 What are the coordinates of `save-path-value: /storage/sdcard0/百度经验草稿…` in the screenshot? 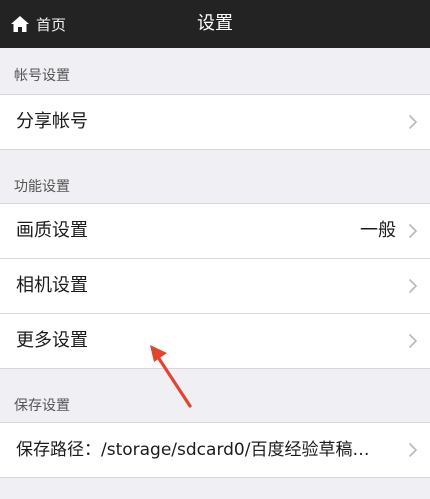 It's located at (235, 450).